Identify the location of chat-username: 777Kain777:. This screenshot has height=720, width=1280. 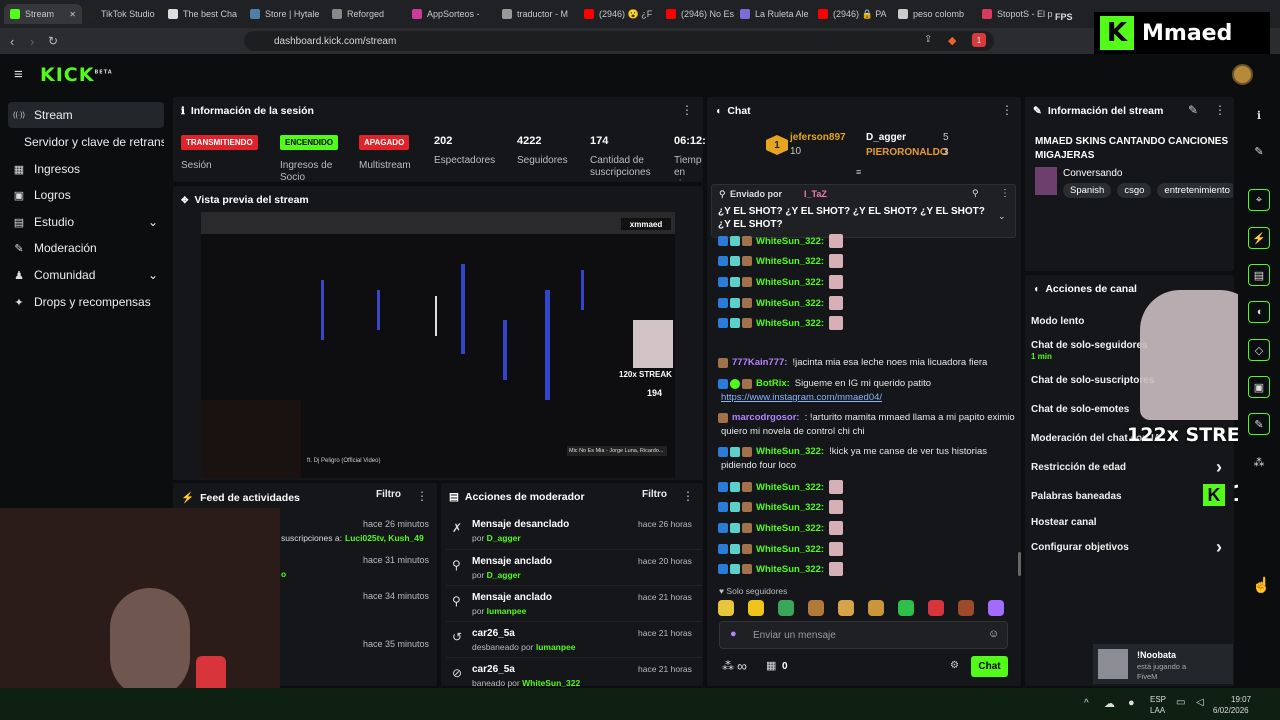
(759, 362).